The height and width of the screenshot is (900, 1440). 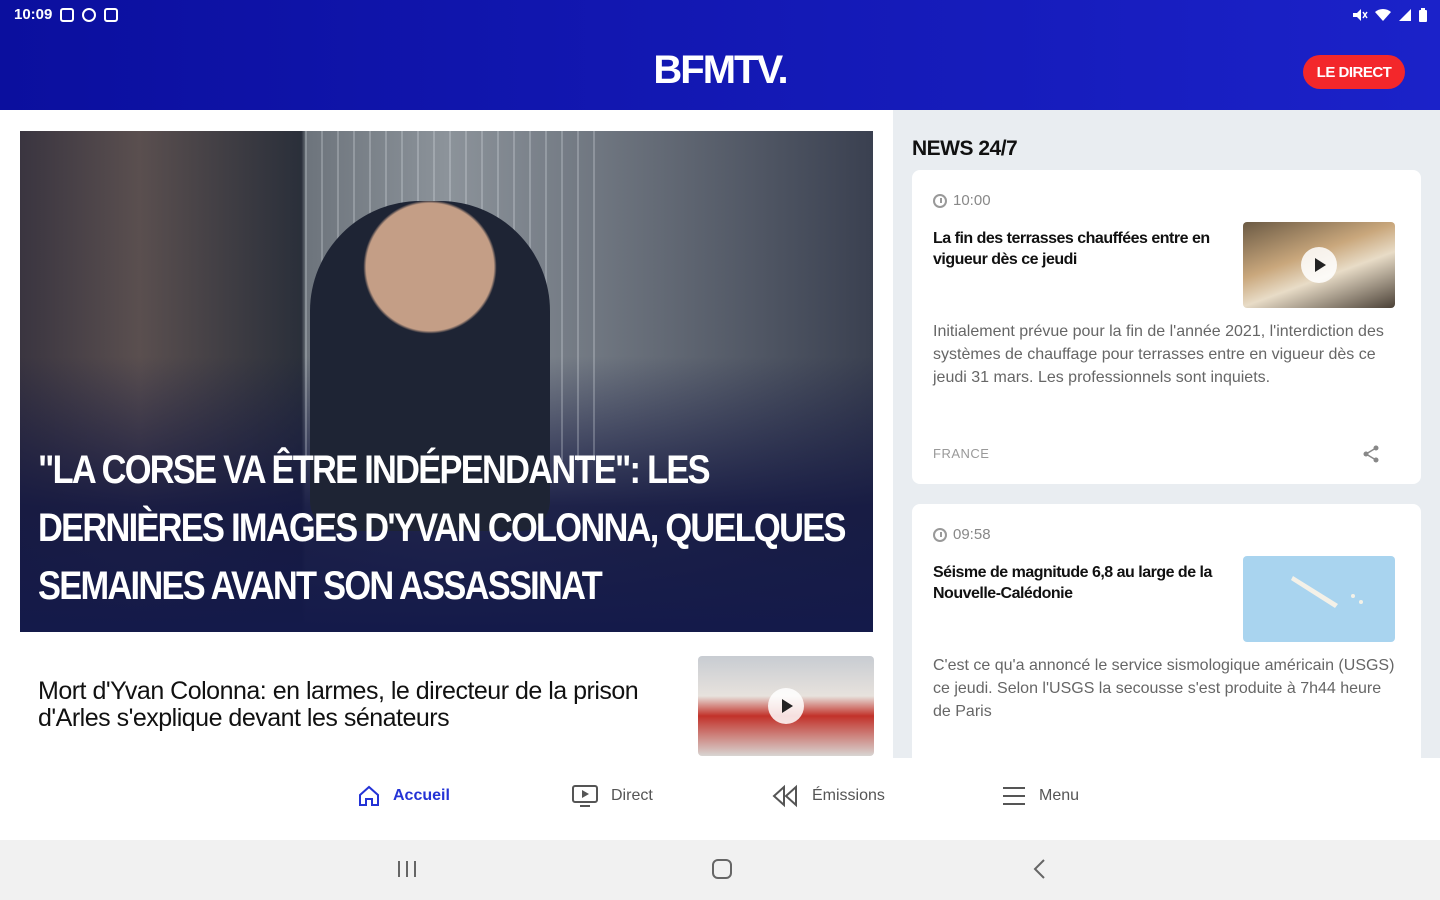 What do you see at coordinates (421, 795) in the screenshot?
I see `nav-label: Accueil` at bounding box center [421, 795].